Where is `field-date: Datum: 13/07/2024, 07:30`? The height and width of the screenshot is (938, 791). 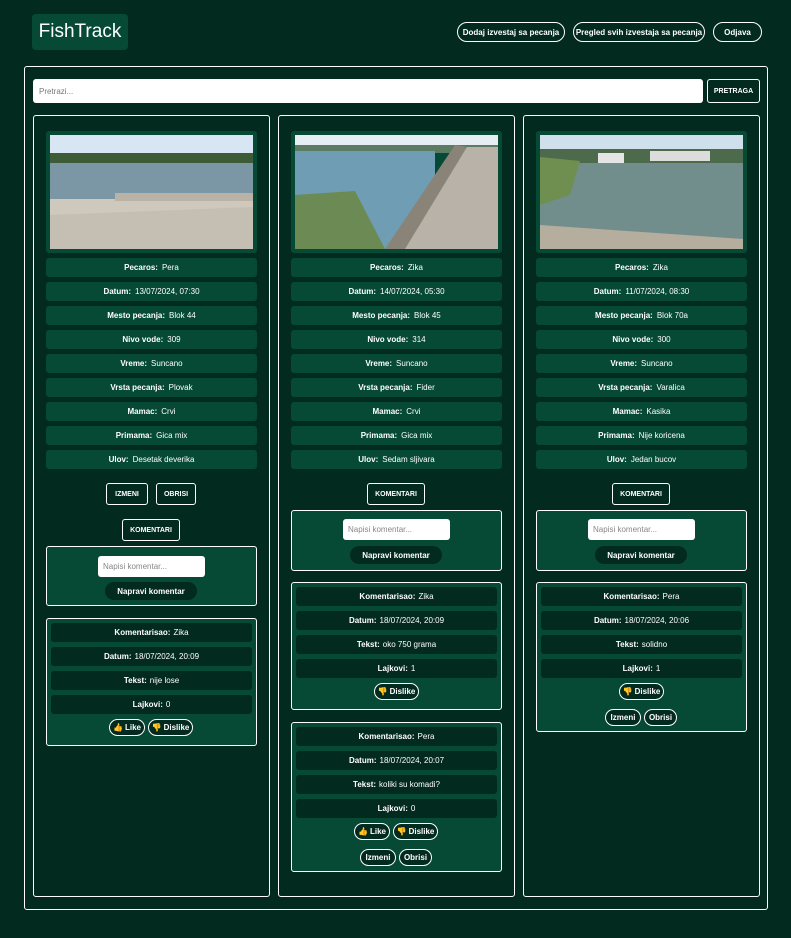 field-date: Datum: 13/07/2024, 07:30 is located at coordinates (151, 291).